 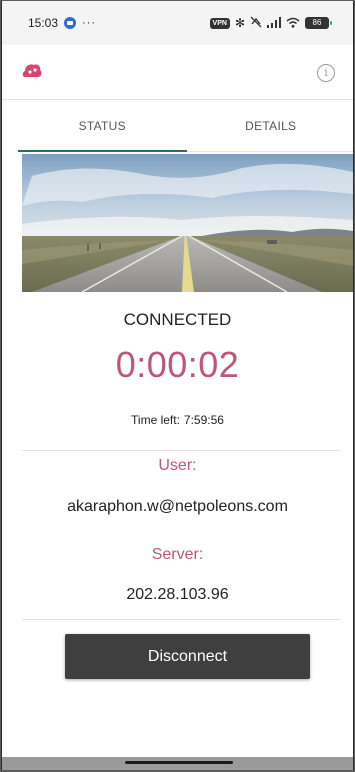 I want to click on app-header: i, so click(x=177, y=72).